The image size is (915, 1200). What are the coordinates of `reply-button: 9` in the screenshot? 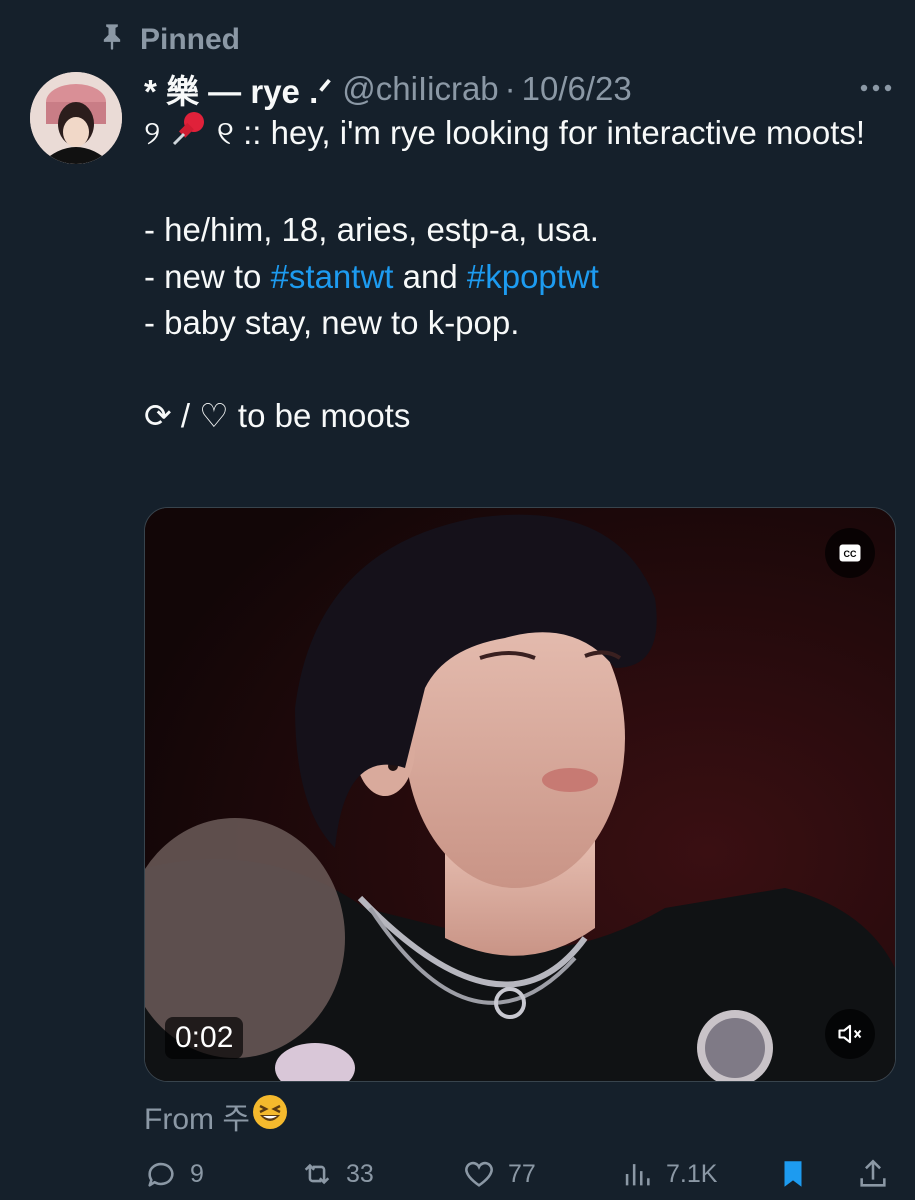 It's located at (174, 1174).